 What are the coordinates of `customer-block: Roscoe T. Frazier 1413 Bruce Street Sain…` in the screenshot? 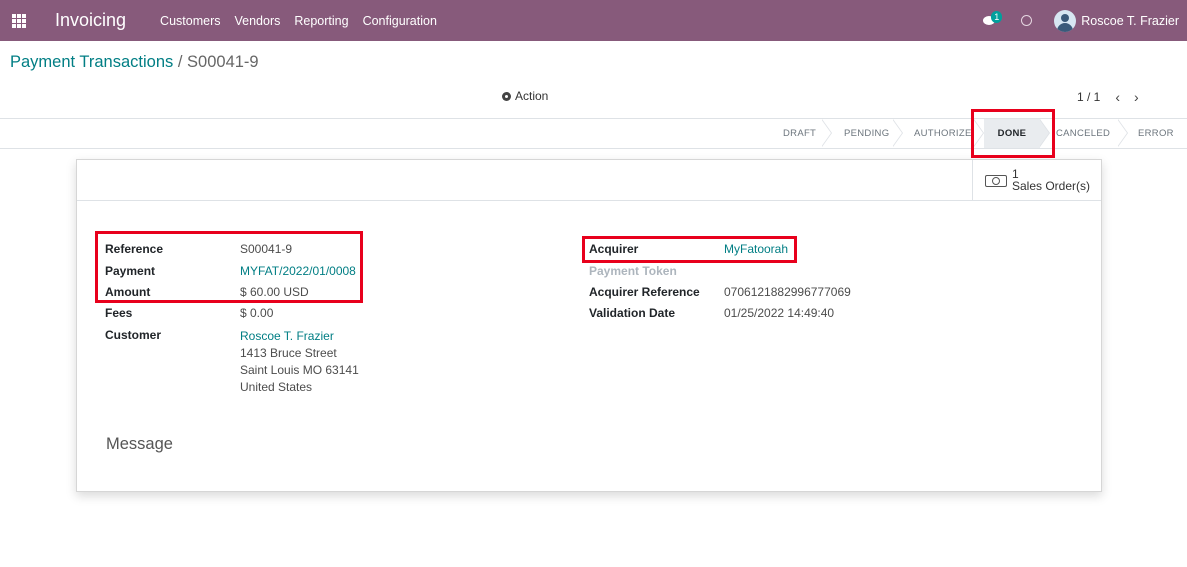 It's located at (299, 362).